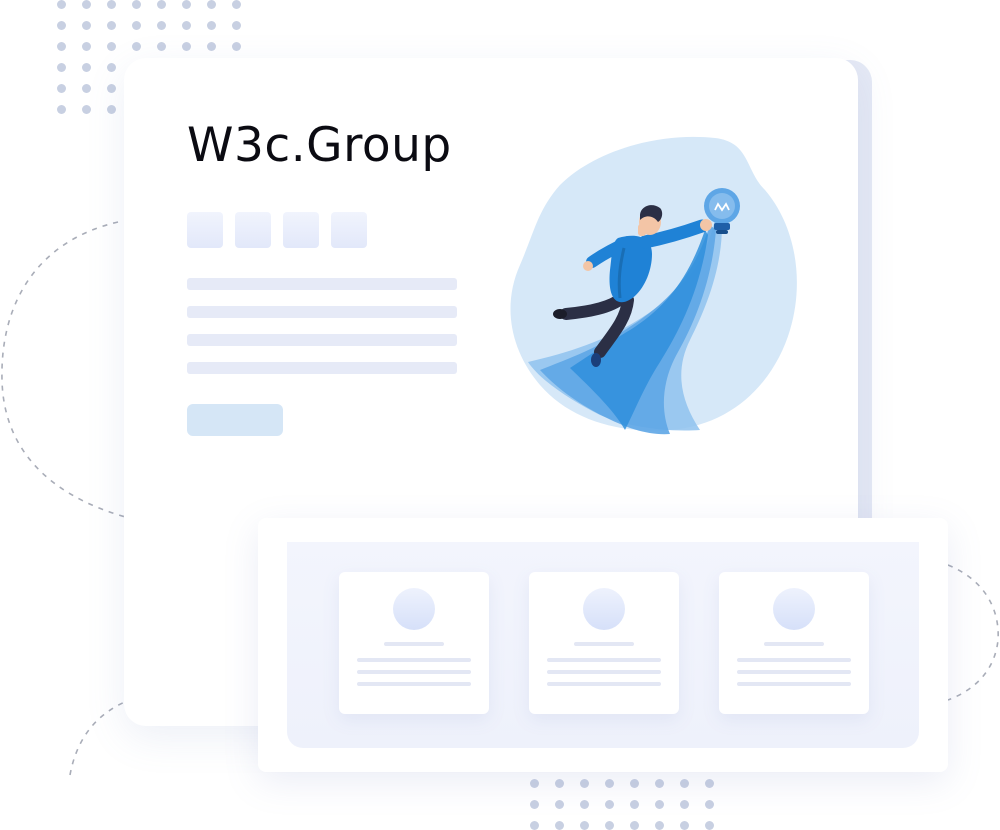 This screenshot has height=830, width=1000. I want to click on cta-button, so click(235, 420).